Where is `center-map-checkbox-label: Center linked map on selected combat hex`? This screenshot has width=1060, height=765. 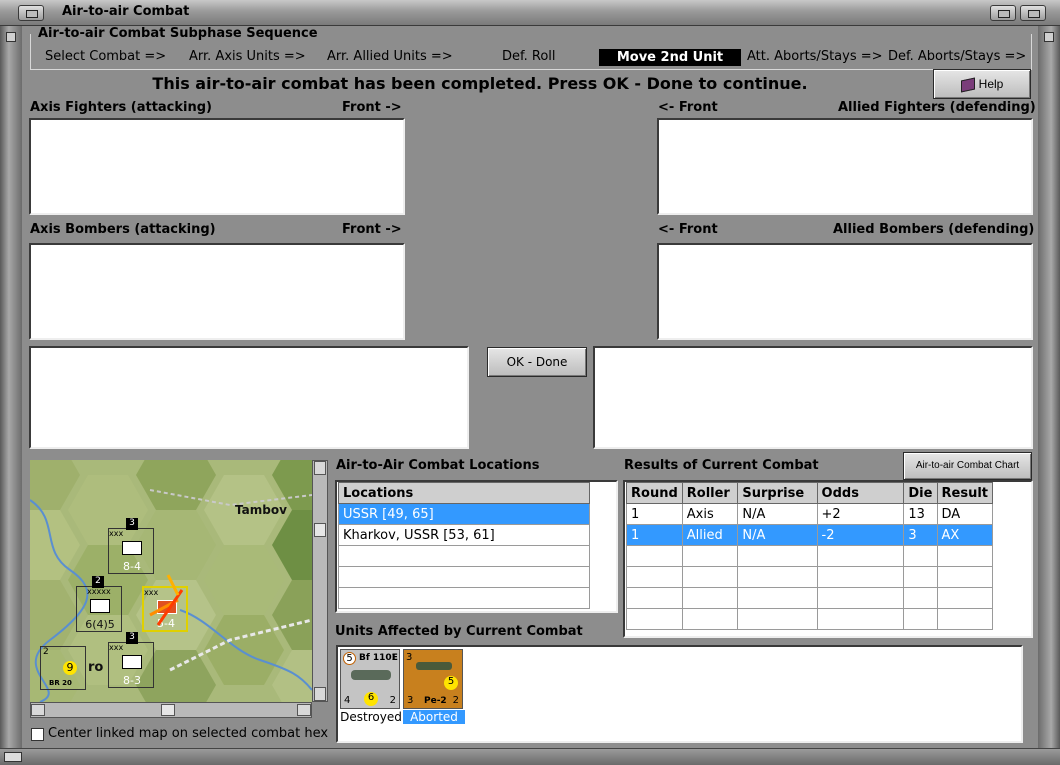
center-map-checkbox-label: Center linked map on selected combat hex is located at coordinates (188, 733).